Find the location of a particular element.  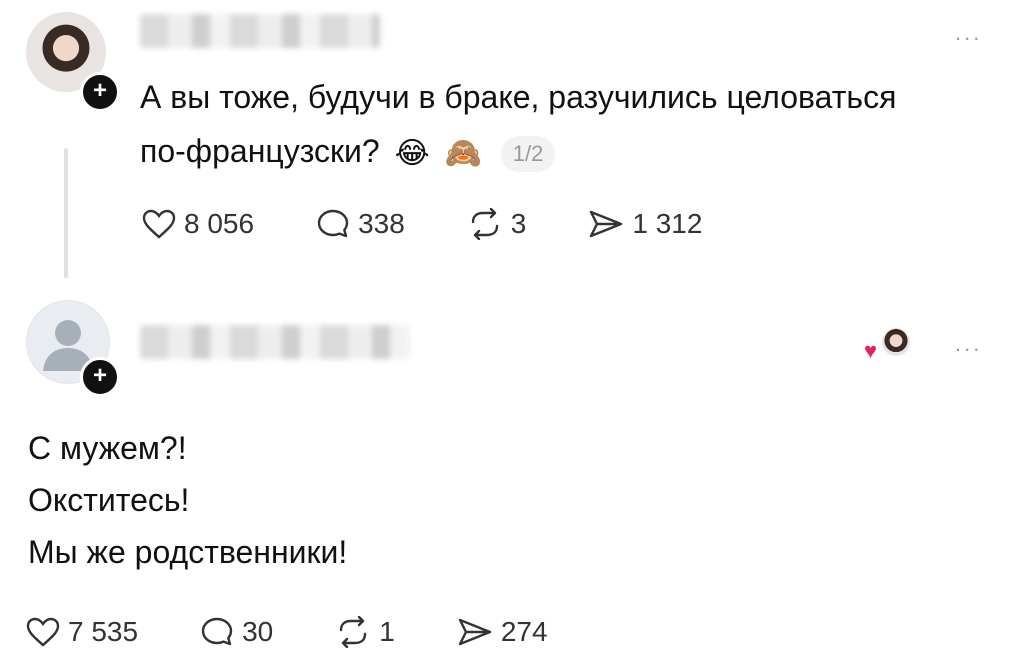

comment-count: 338 is located at coordinates (381, 223).